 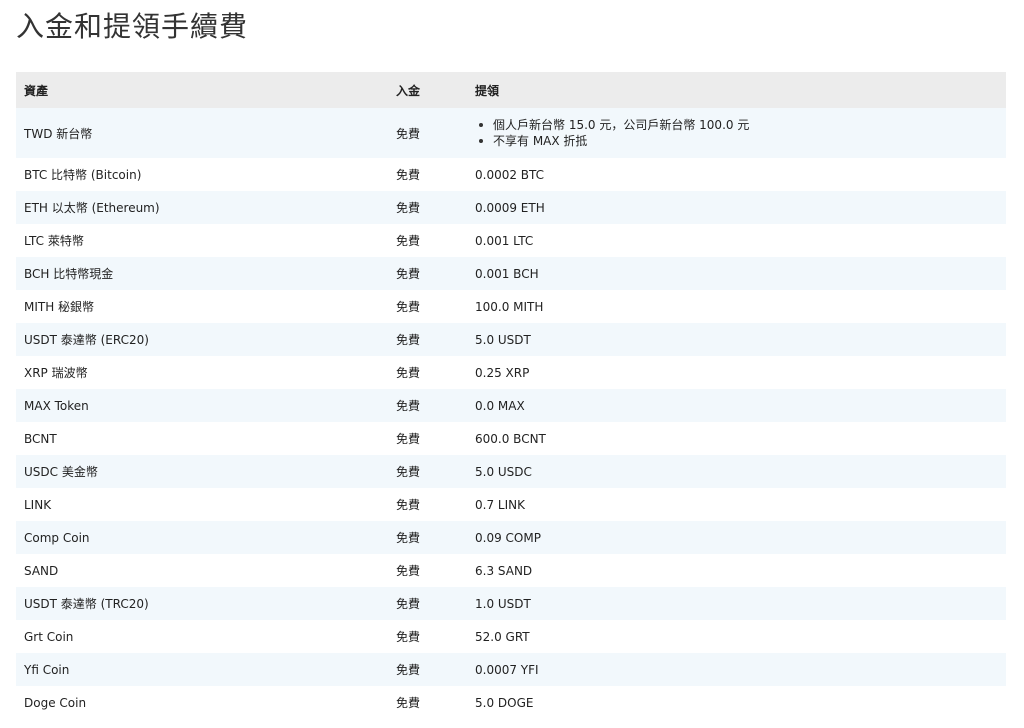 I want to click on withdraw-cell: 0.0 MAX, so click(x=500, y=405).